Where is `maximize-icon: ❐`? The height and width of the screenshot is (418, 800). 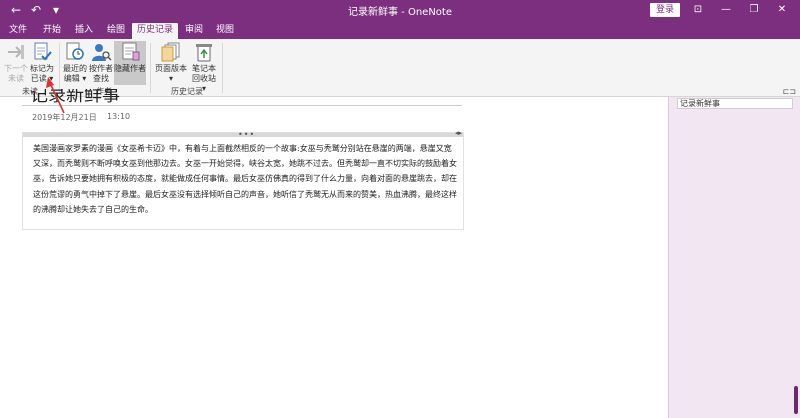 maximize-icon: ❐ is located at coordinates (754, 10).